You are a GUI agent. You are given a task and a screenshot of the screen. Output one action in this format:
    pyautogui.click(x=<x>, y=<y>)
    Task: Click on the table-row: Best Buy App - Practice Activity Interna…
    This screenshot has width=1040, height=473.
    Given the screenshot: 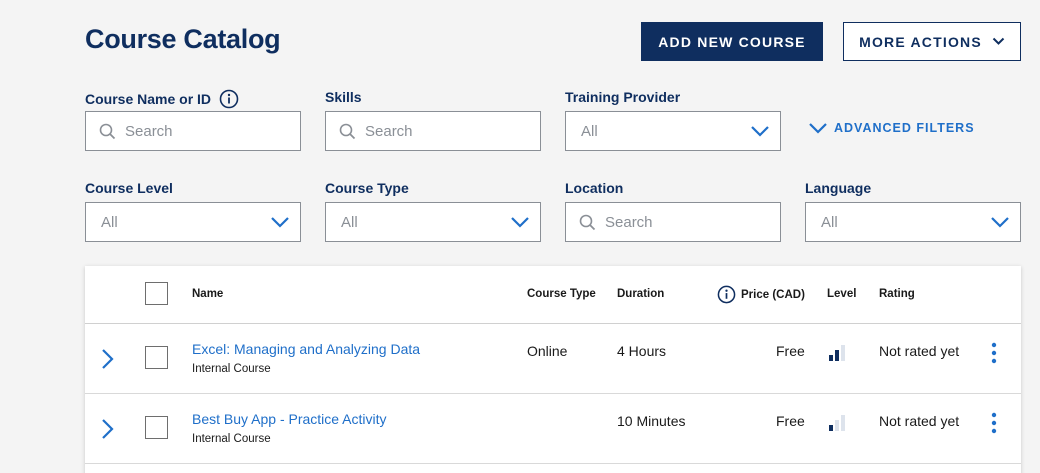 What is the action you would take?
    pyautogui.click(x=553, y=429)
    